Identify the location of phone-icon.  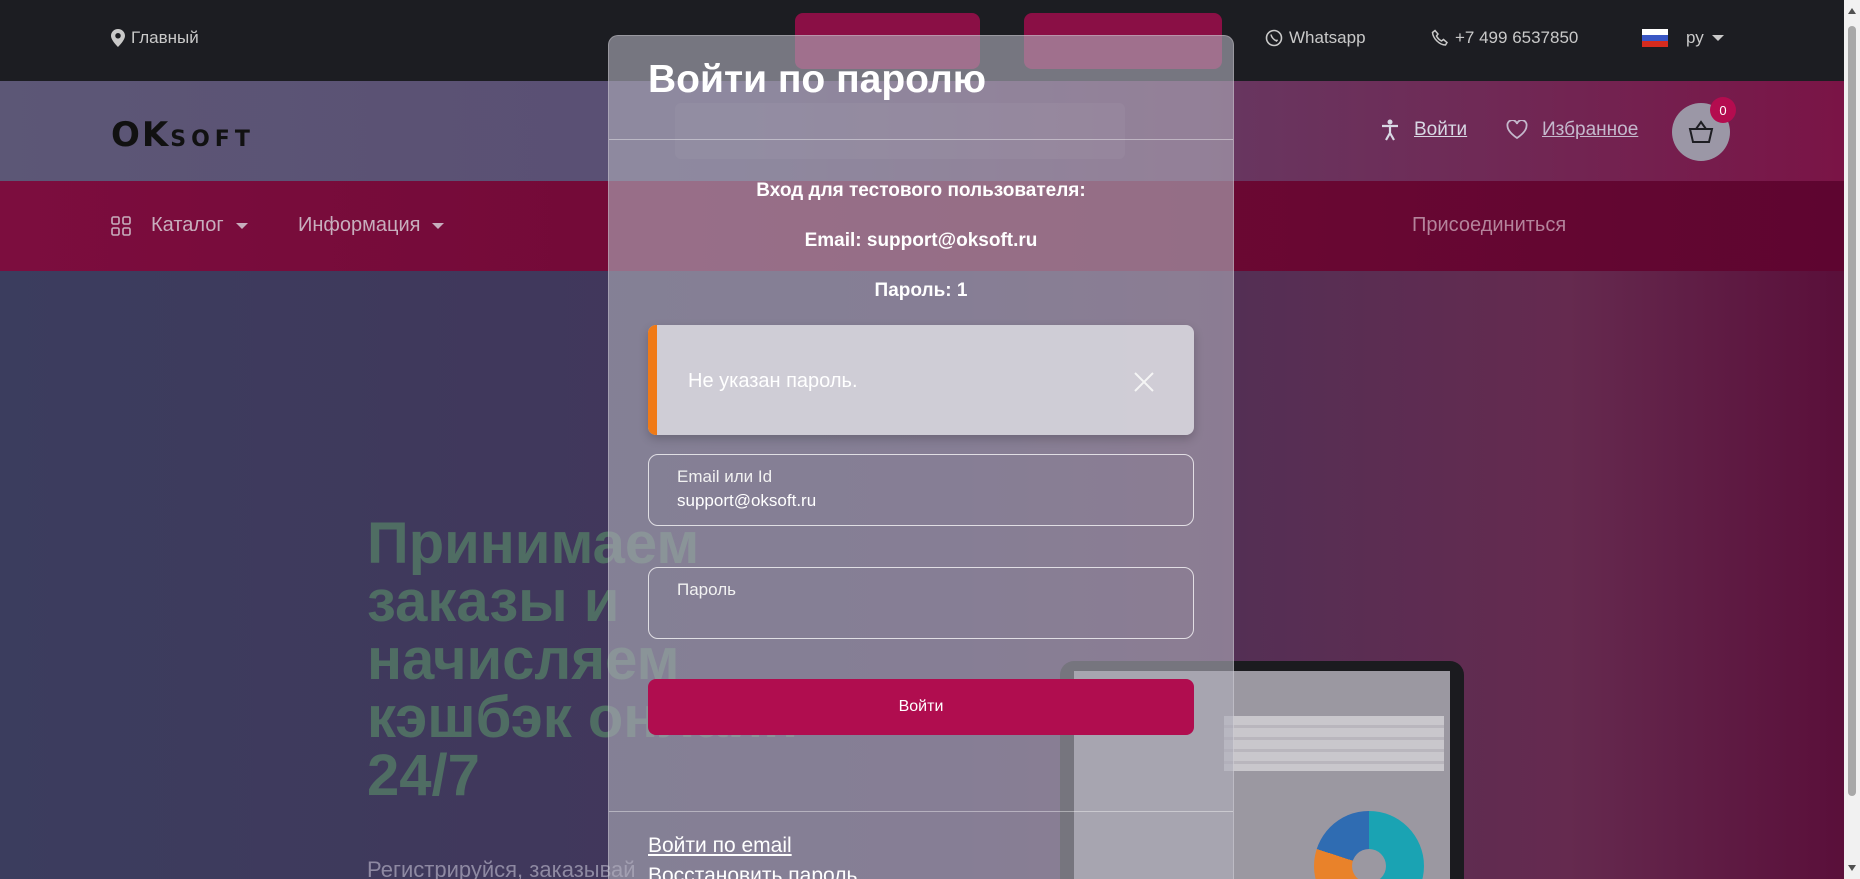
(1439, 37).